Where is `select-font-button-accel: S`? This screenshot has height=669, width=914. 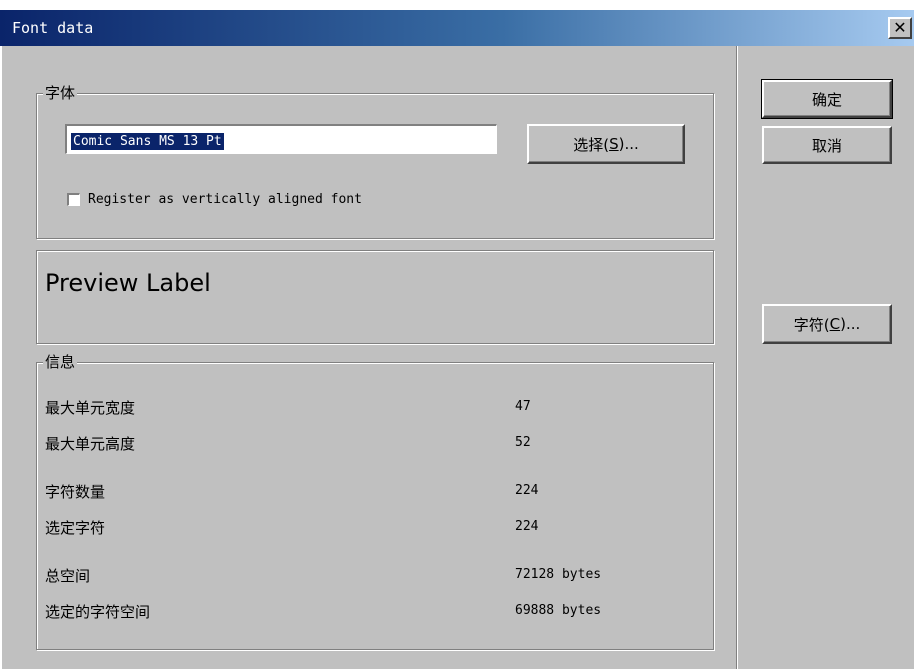 select-font-button-accel: S is located at coordinates (614, 144).